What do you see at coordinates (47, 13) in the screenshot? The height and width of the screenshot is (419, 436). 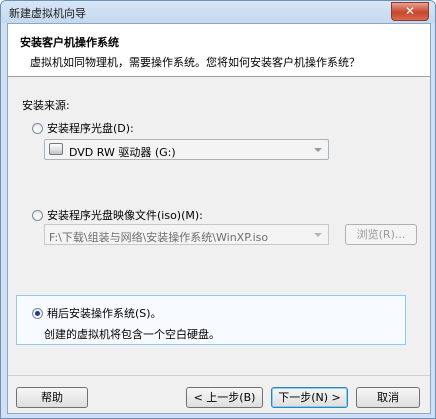 I see `window-title: 新建虚拟机向导` at bounding box center [47, 13].